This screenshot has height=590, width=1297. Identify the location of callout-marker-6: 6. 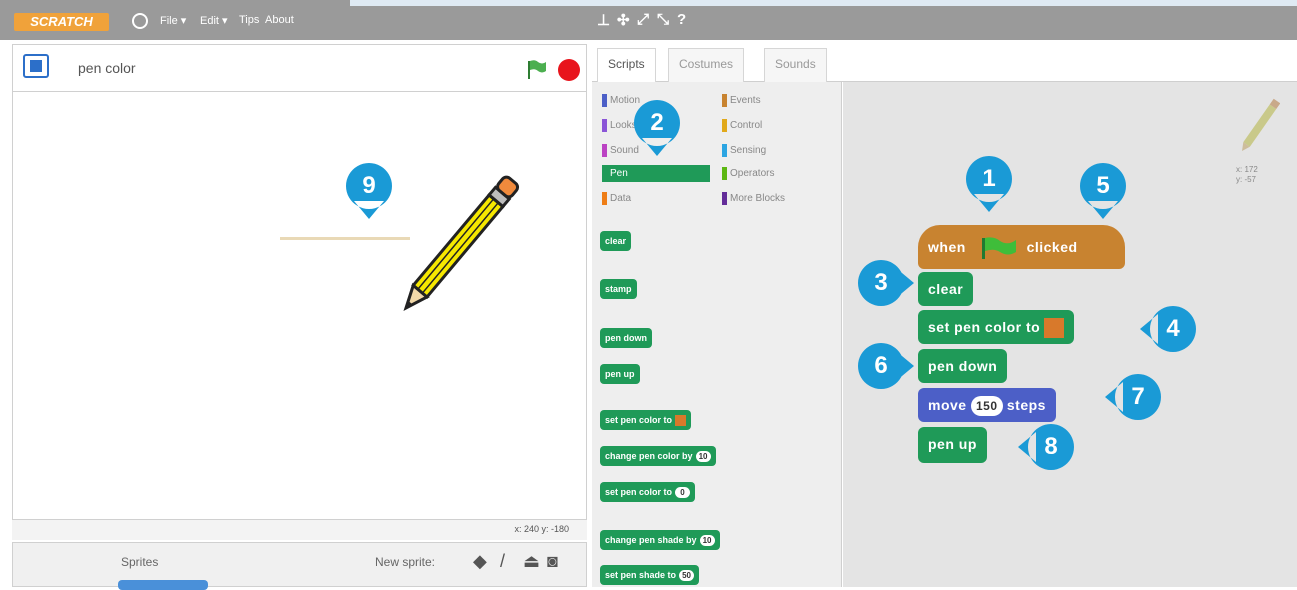
(885, 366).